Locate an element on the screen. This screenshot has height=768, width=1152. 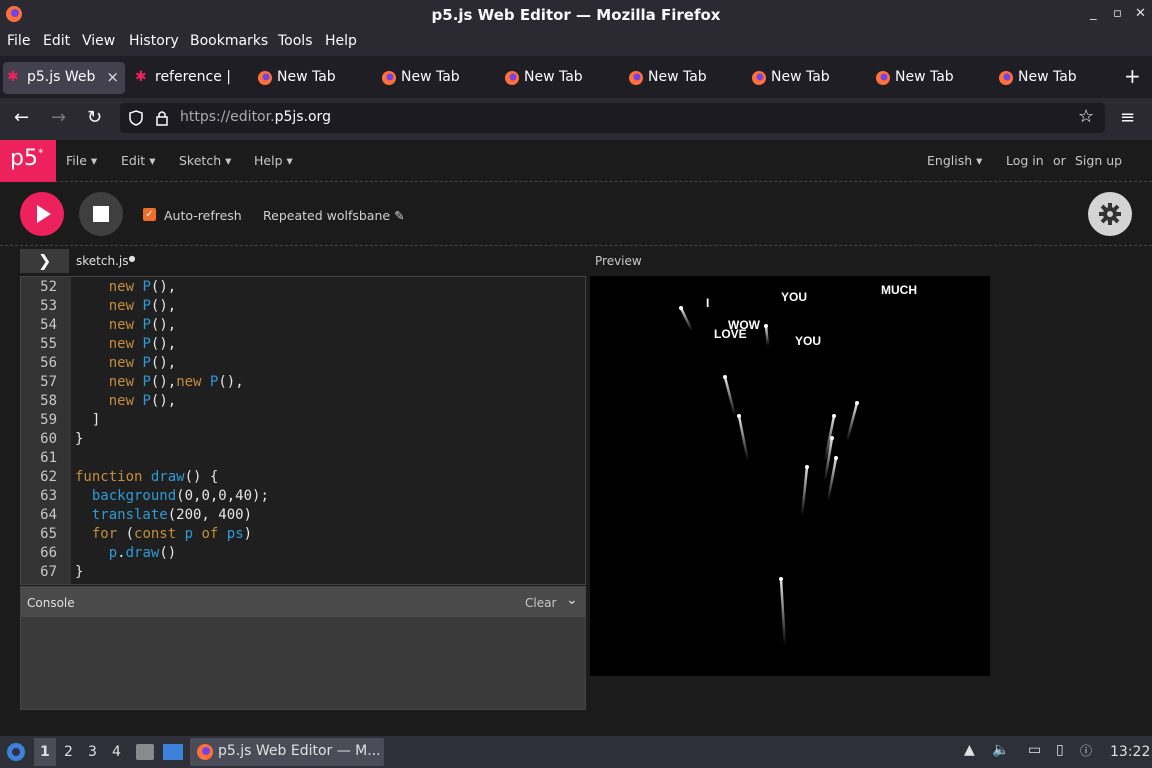
new-tab-plus-icon: + is located at coordinates (1132, 76).